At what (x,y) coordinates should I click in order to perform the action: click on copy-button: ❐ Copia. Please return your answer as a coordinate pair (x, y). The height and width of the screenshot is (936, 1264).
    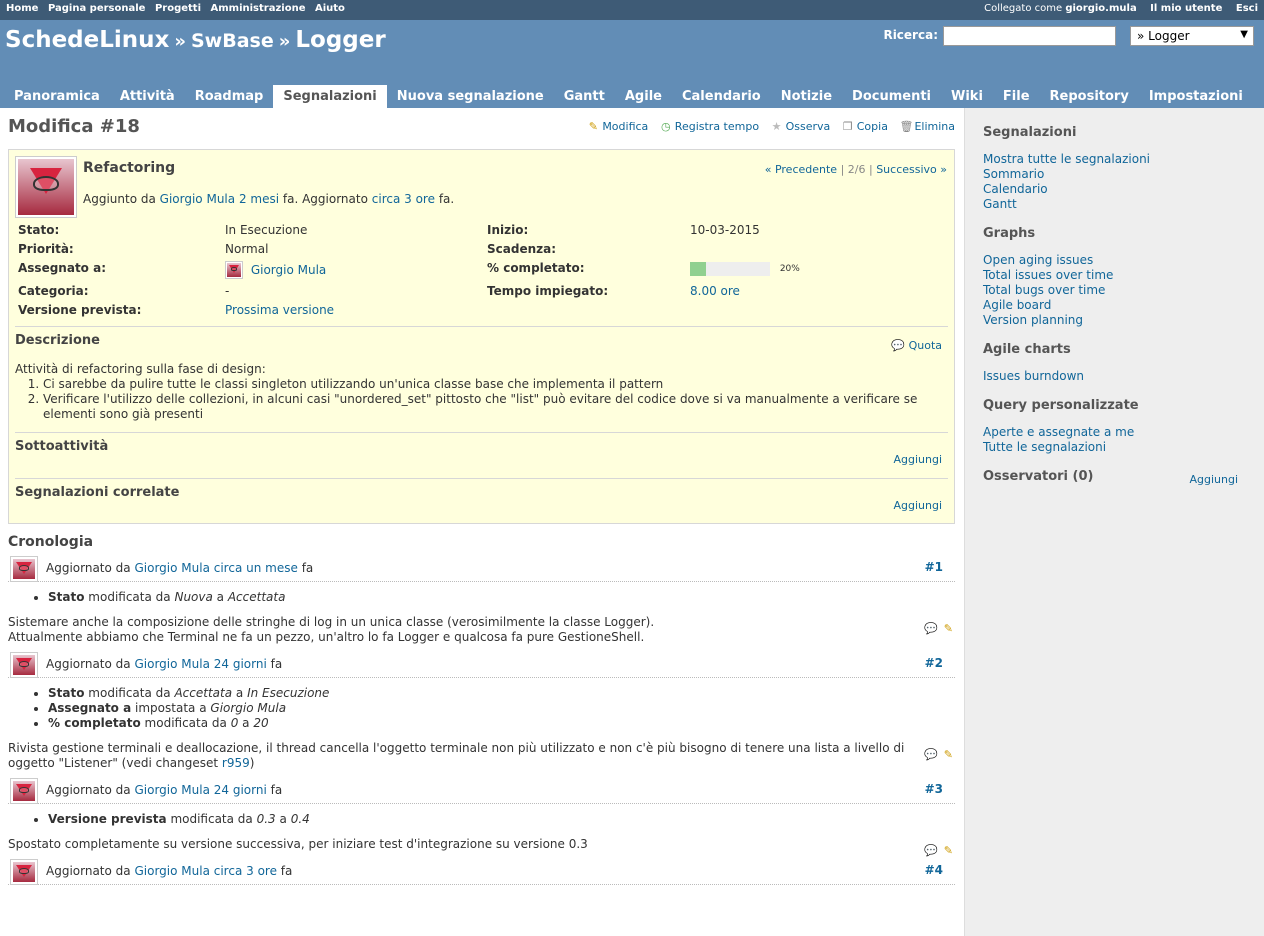
    Looking at the image, I should click on (865, 126).